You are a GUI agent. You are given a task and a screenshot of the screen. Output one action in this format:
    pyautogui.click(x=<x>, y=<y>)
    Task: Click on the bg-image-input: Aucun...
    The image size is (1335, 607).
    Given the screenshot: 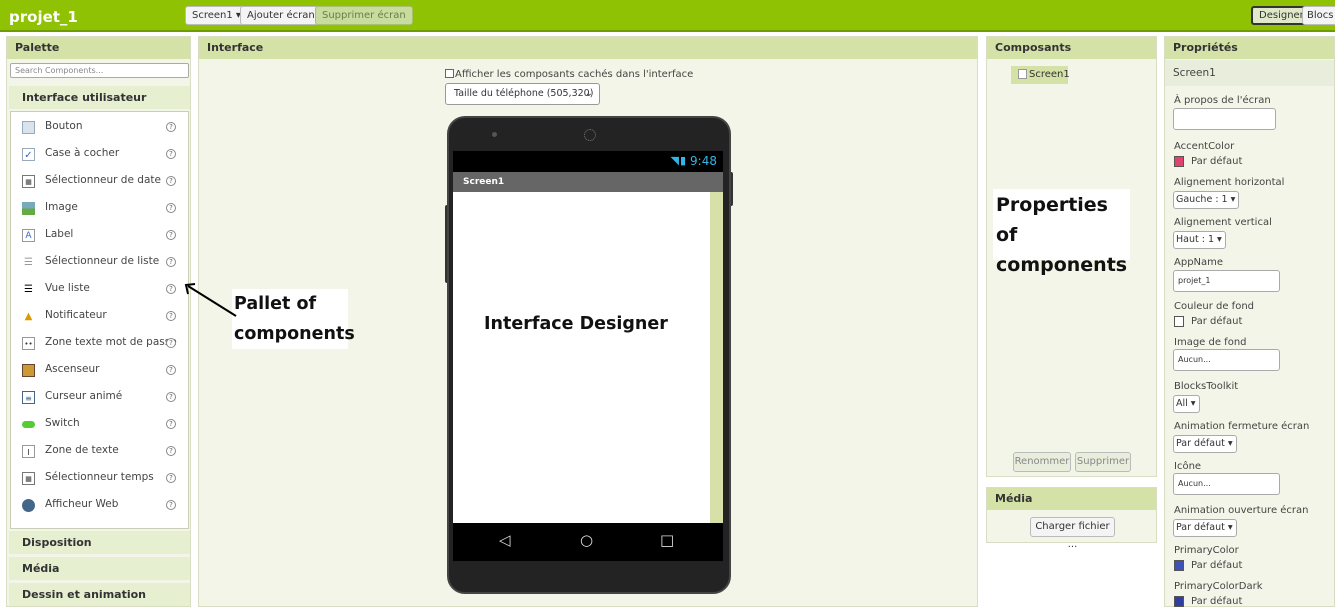 What is the action you would take?
    pyautogui.click(x=1226, y=360)
    